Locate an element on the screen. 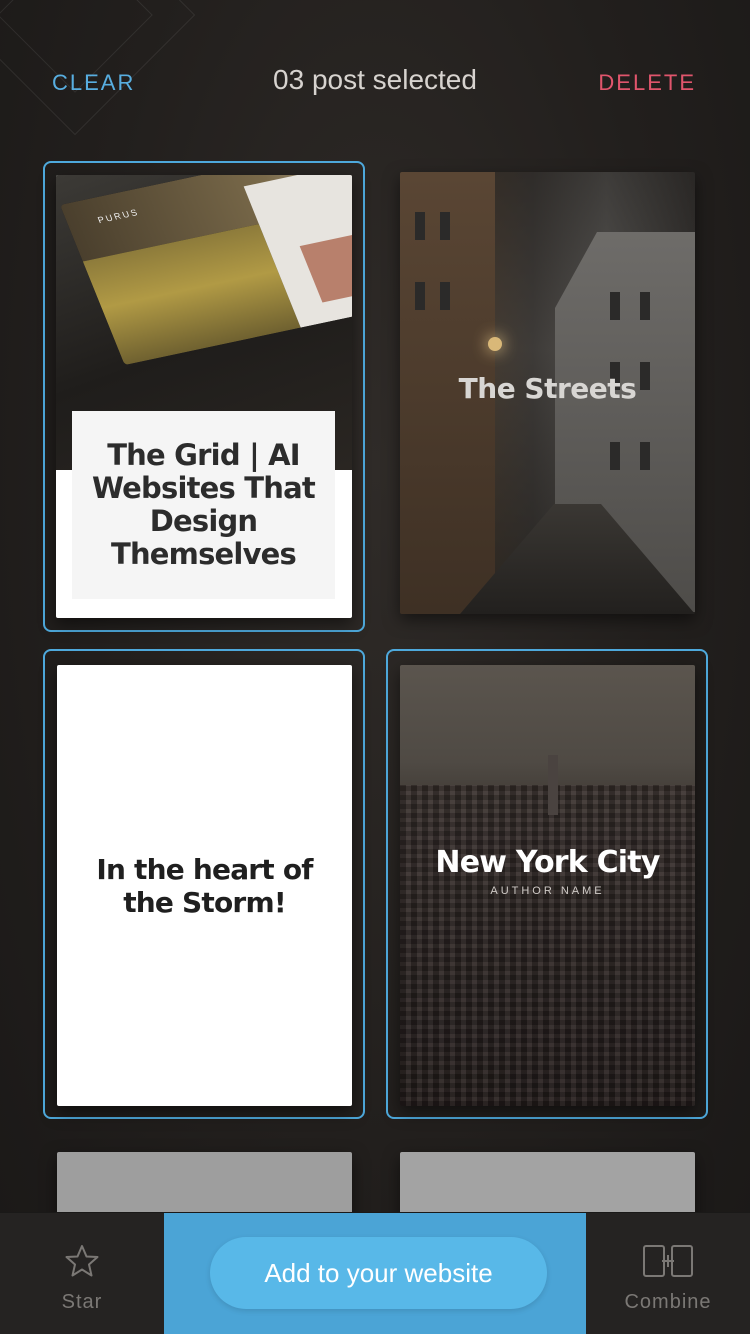 This screenshot has height=1334, width=750. combine-tab: Combine is located at coordinates (668, 1273).